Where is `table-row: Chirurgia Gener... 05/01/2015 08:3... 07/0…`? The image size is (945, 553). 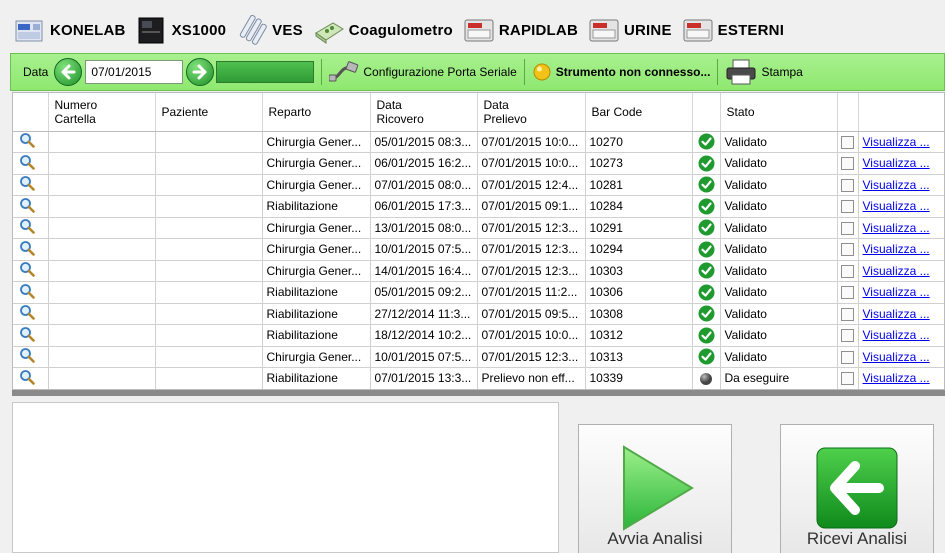
table-row: Chirurgia Gener... 05/01/2015 08:3... 07/0… is located at coordinates (478, 142).